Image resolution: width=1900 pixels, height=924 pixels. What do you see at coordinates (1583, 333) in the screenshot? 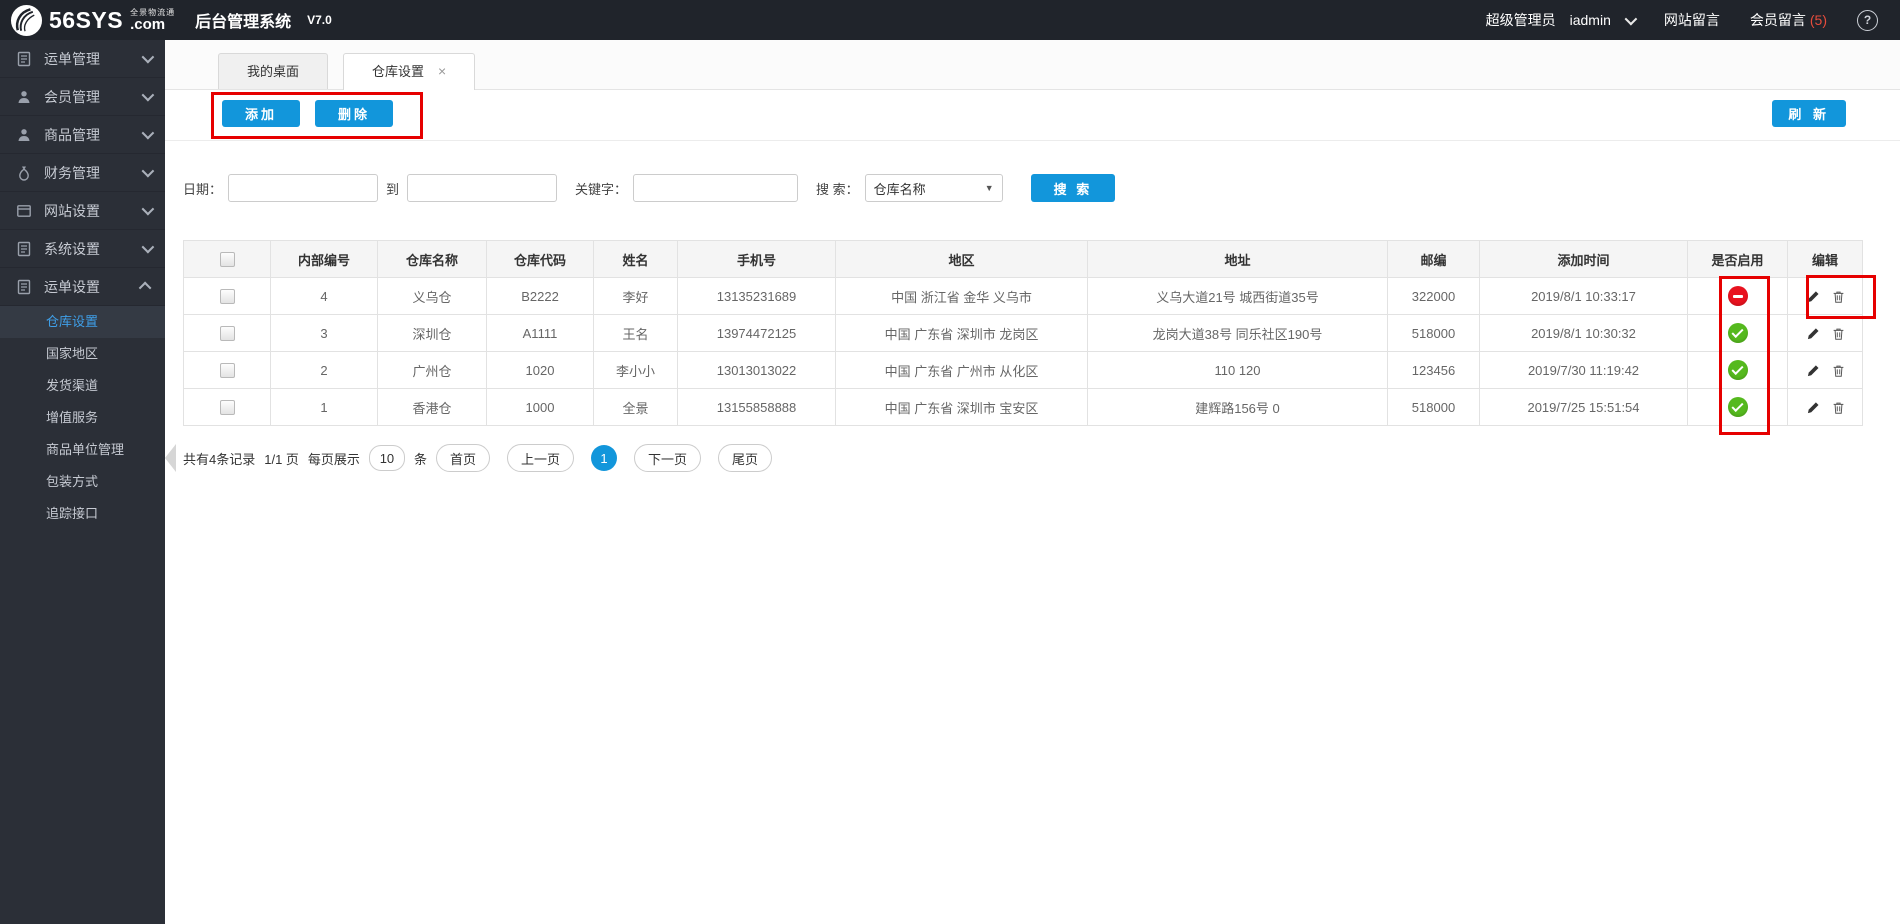
I see `cell-time: 2019/8/1 10:30:32` at bounding box center [1583, 333].